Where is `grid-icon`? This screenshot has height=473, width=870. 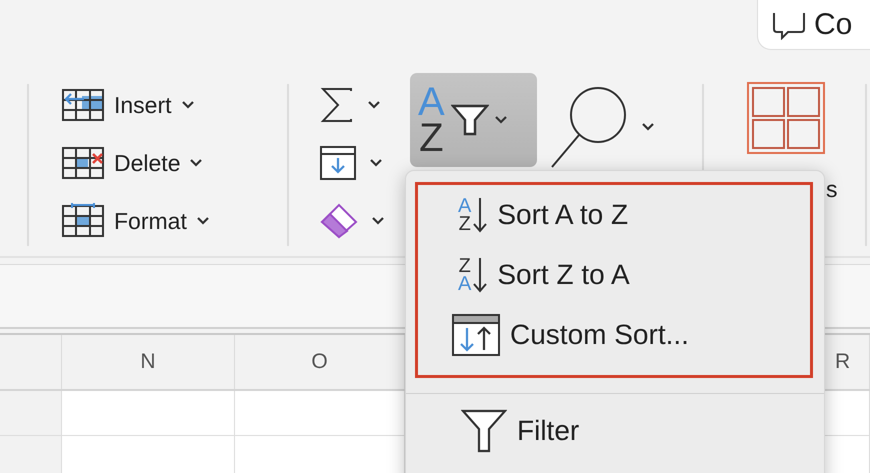 grid-icon is located at coordinates (786, 118).